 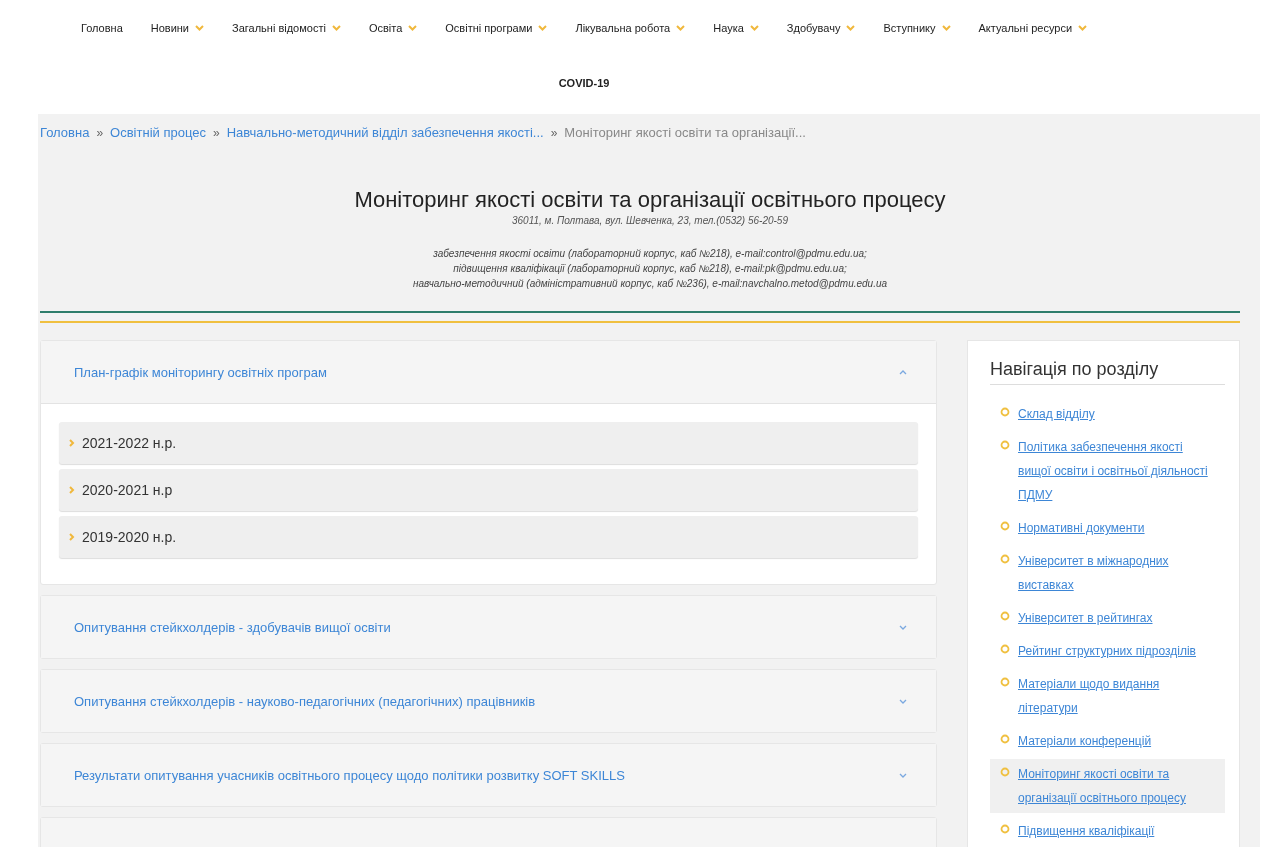 What do you see at coordinates (488, 537) in the screenshot?
I see `sub-accordion-item: 2019-2020 н.р.` at bounding box center [488, 537].